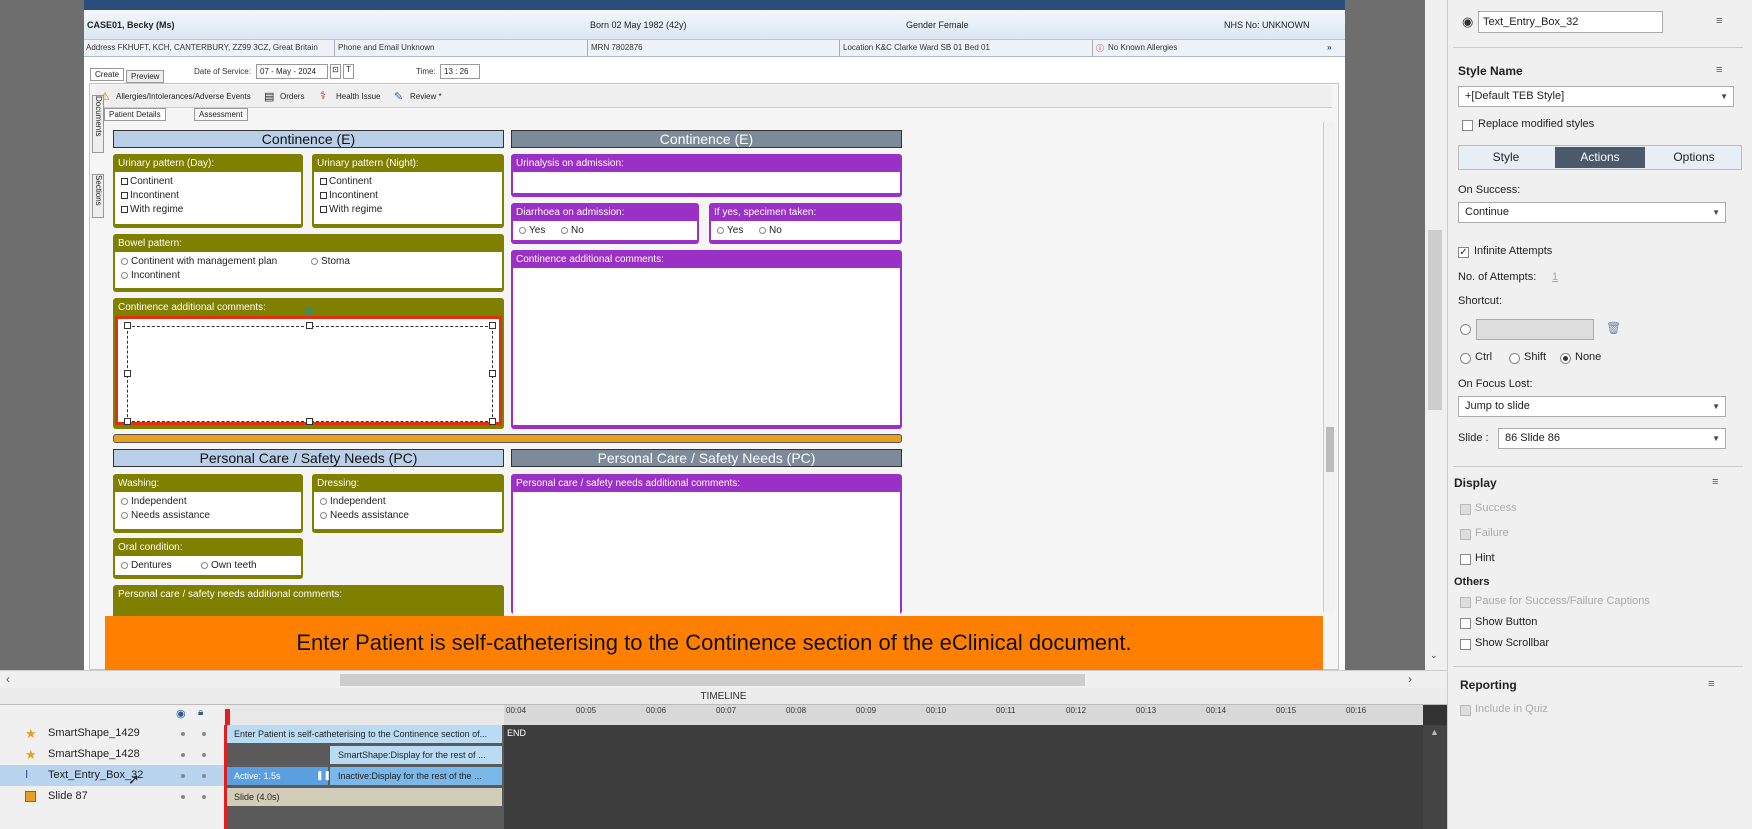 This screenshot has height=829, width=1752. Describe the element at coordinates (408, 182) in the screenshot. I see `urinary-night-continent: Continent` at that location.